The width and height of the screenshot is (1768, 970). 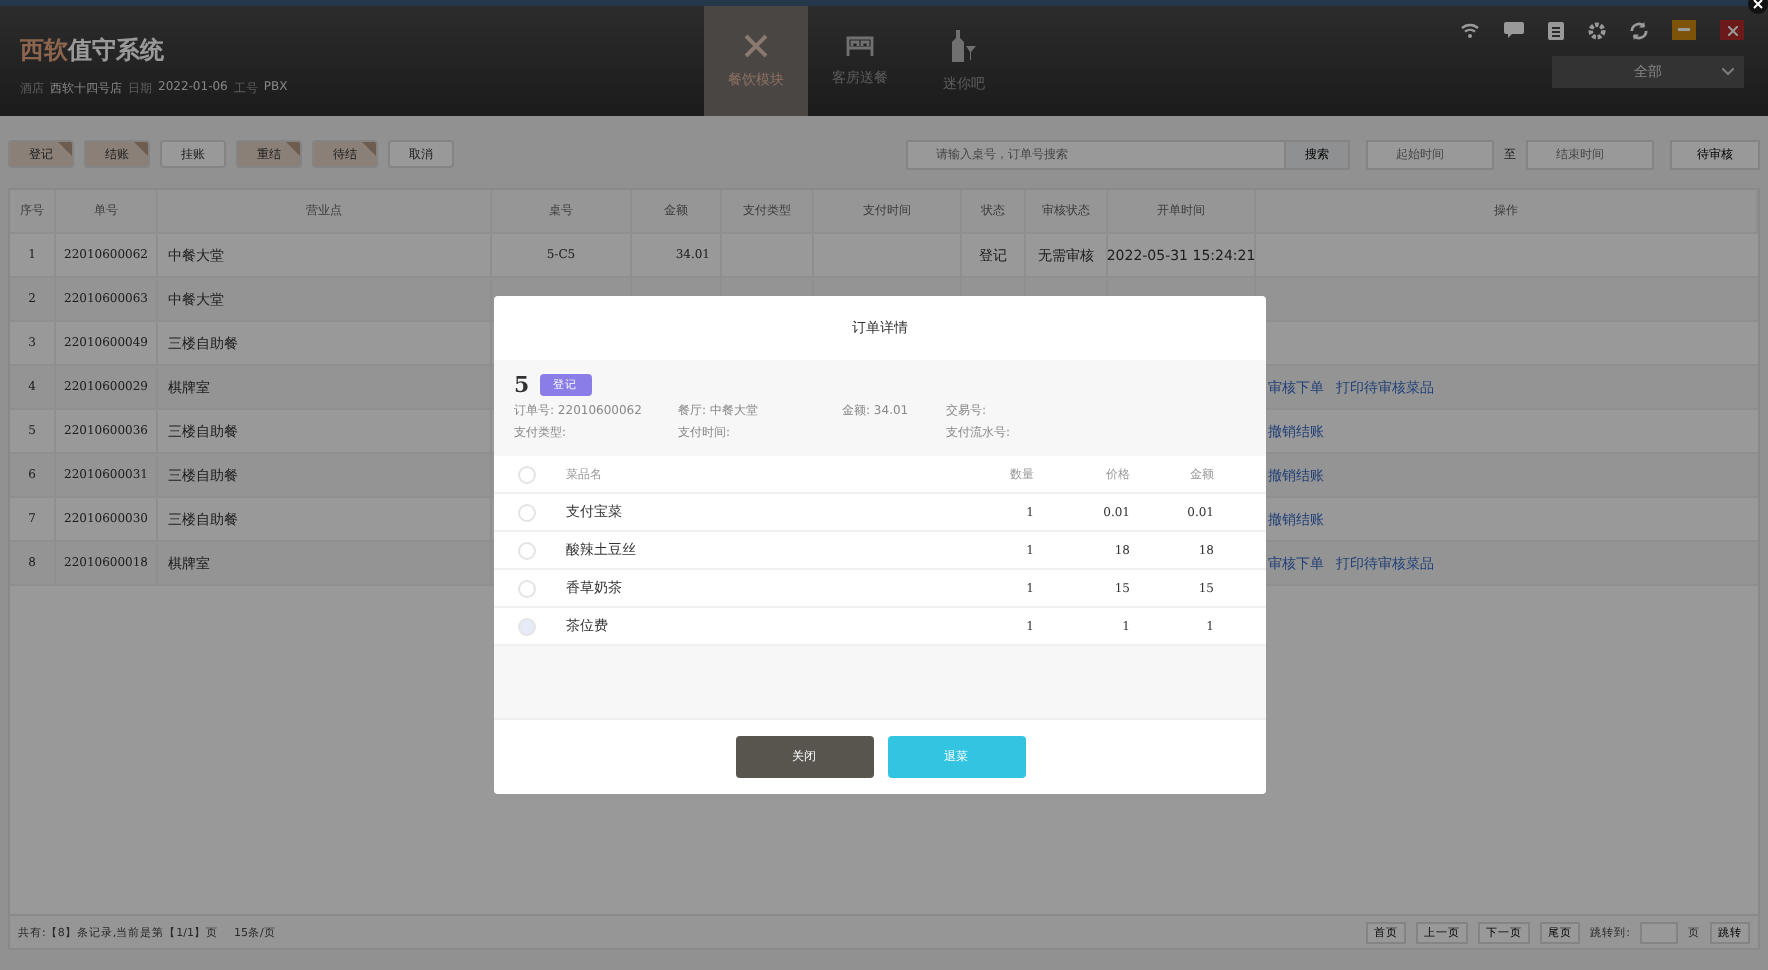 What do you see at coordinates (1514, 30) in the screenshot?
I see `message-icon` at bounding box center [1514, 30].